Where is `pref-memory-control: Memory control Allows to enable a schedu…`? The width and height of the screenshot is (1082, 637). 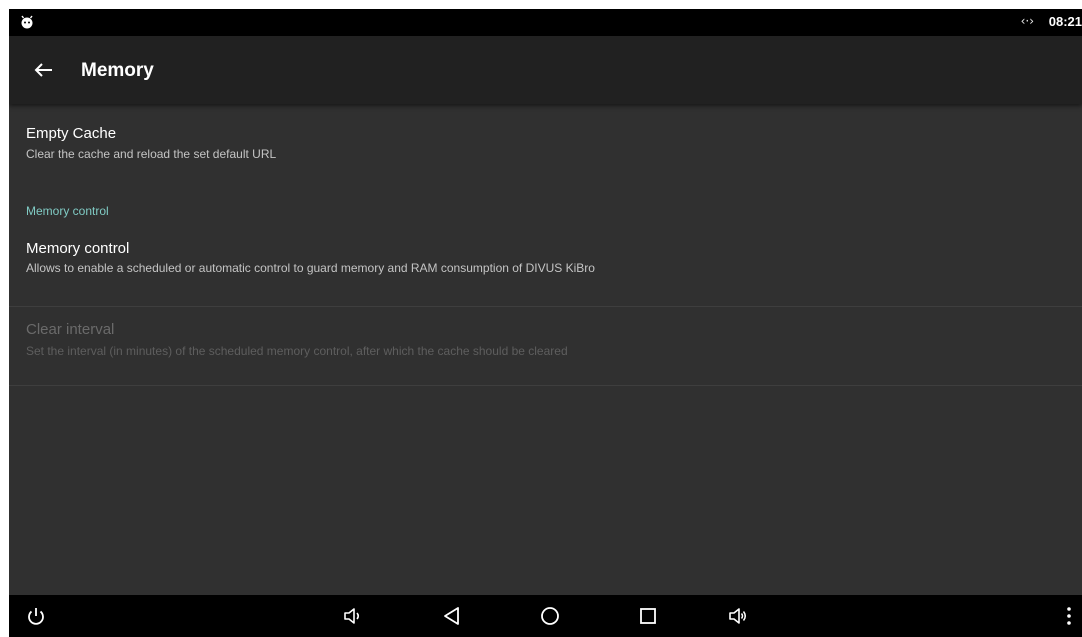
pref-memory-control: Memory control Allows to enable a schedu… is located at coordinates (545, 267).